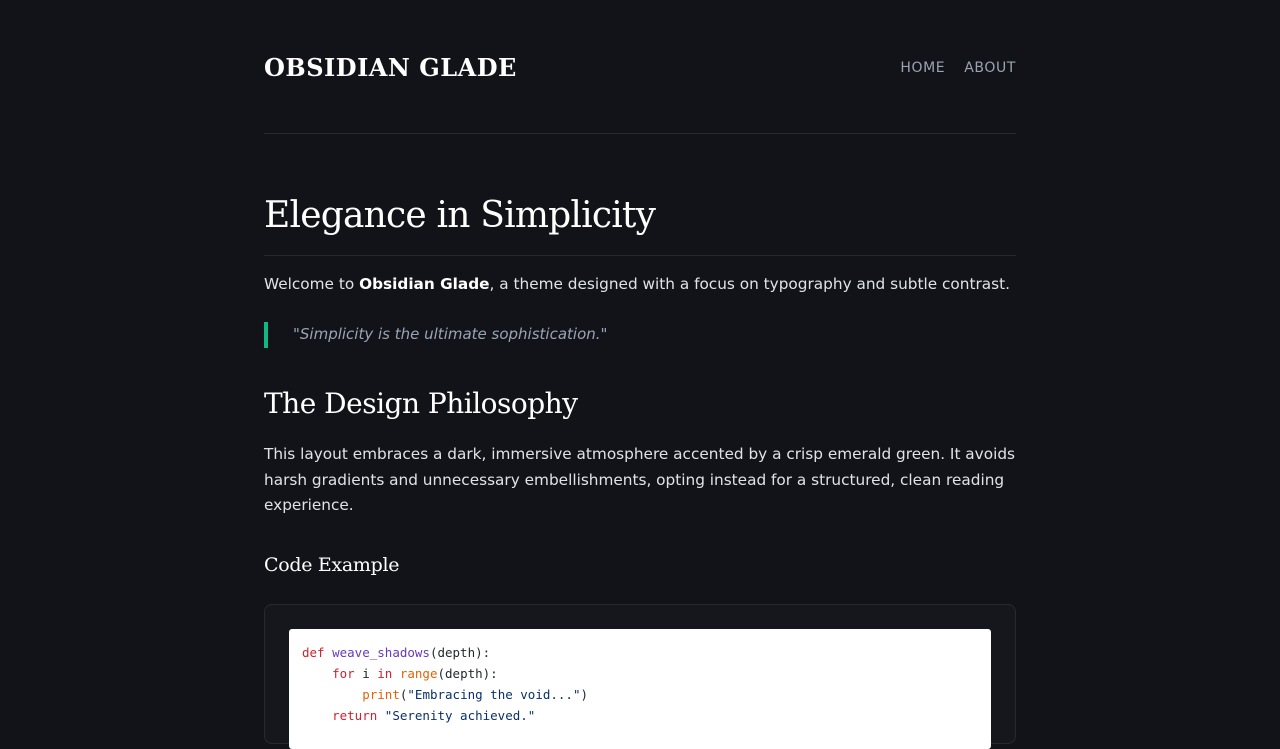 The height and width of the screenshot is (749, 1280). What do you see at coordinates (640, 67) in the screenshot?
I see `site-header: OBSIDIAN GLADE HOME ABOUT` at bounding box center [640, 67].